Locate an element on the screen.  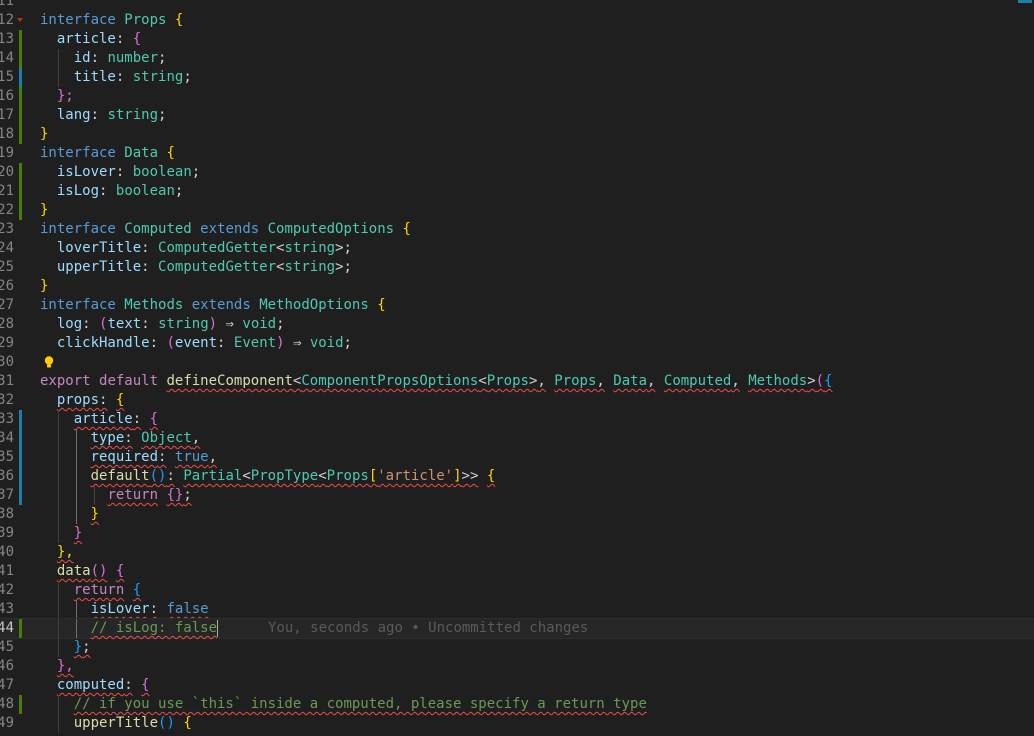
code-line: 35 required: true, is located at coordinates (517, 457).